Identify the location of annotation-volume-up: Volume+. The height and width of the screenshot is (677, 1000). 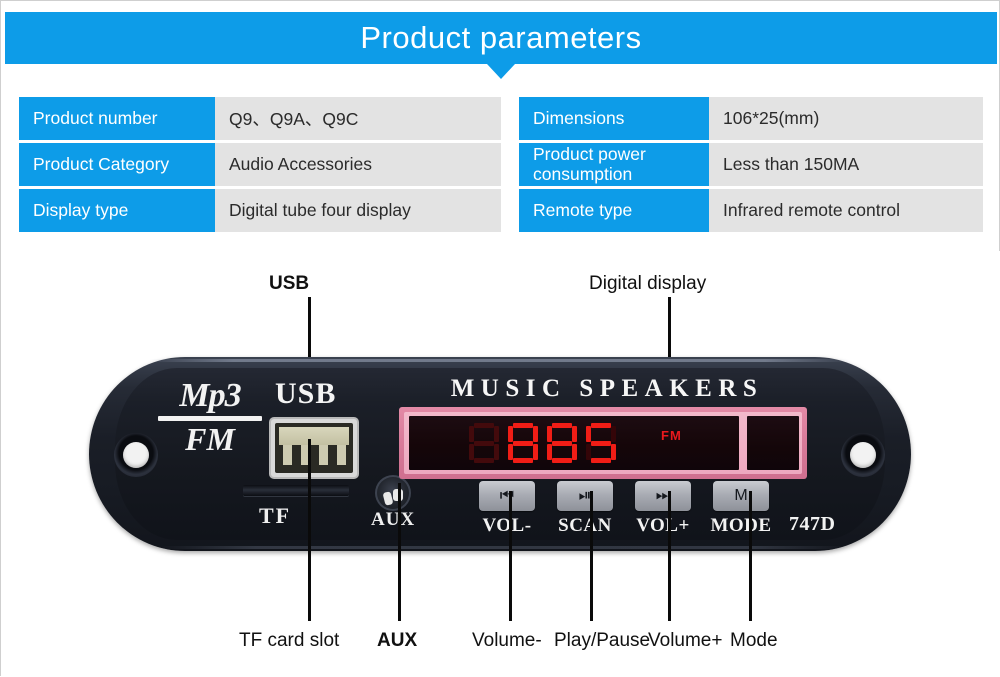
(685, 640).